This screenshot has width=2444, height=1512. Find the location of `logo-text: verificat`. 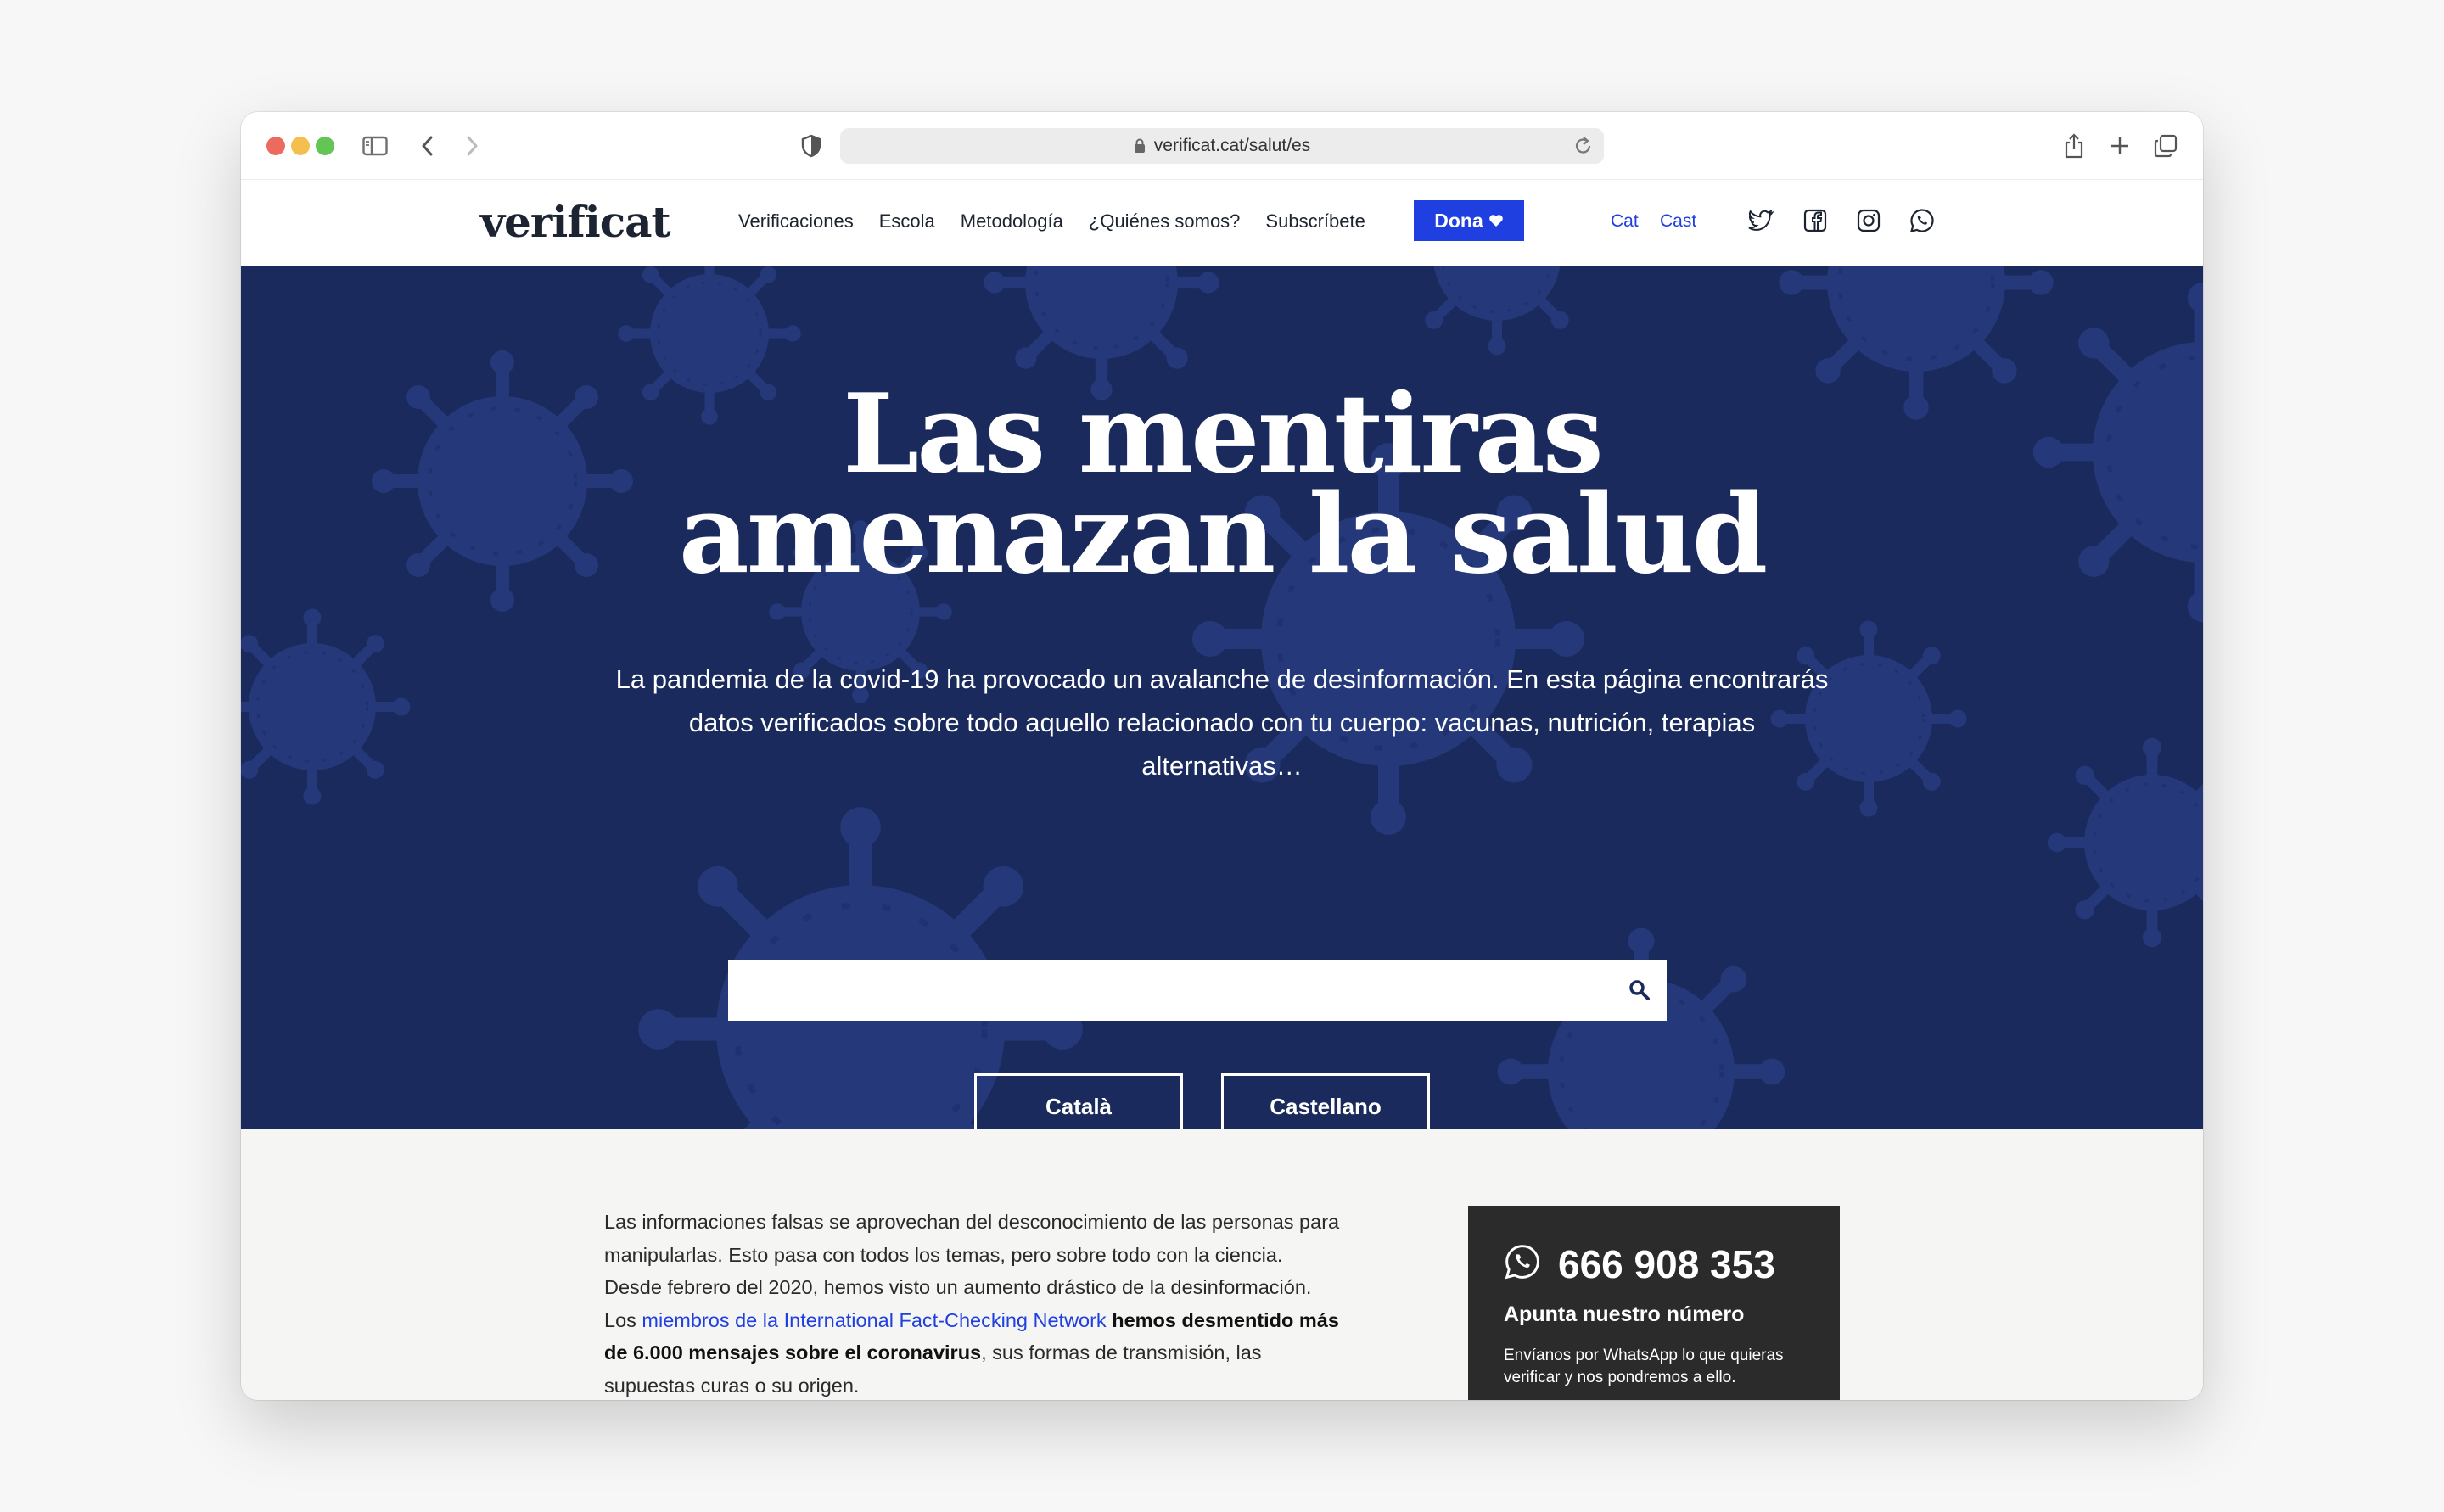

logo-text: verificat is located at coordinates (575, 222).